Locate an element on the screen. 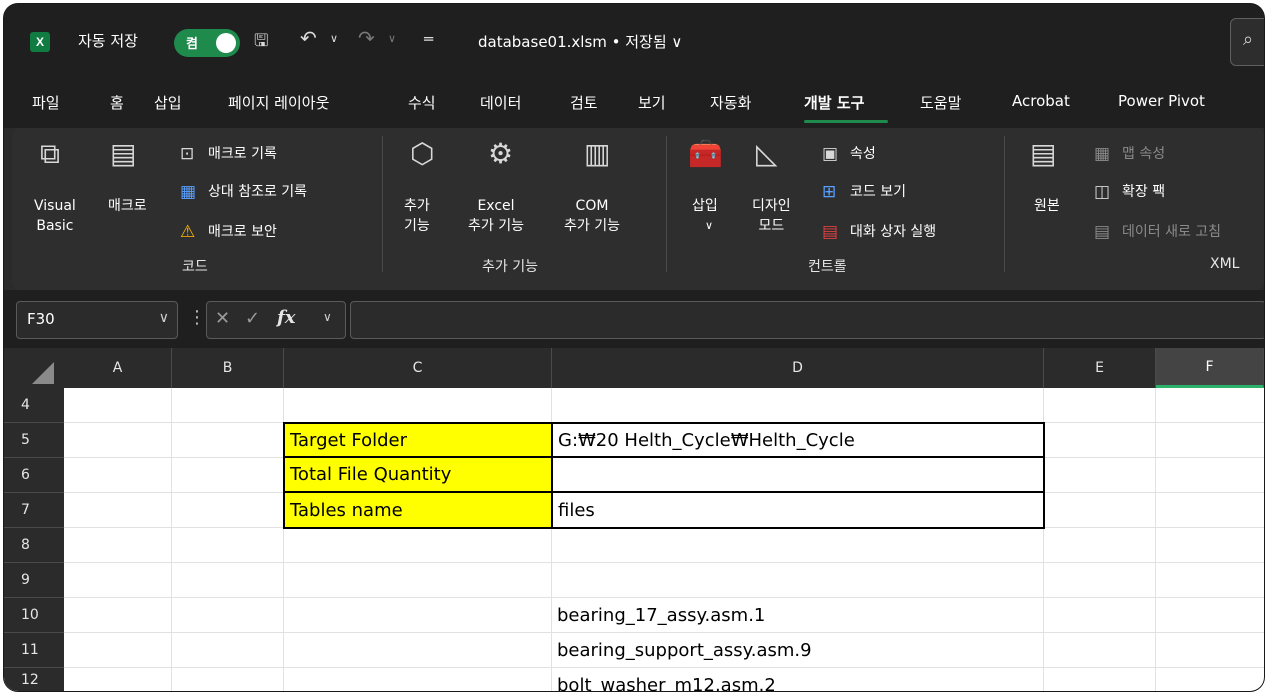 Image resolution: width=1268 pixels, height=695 pixels. expansion-packs-button: 확장 팩 is located at coordinates (1143, 192).